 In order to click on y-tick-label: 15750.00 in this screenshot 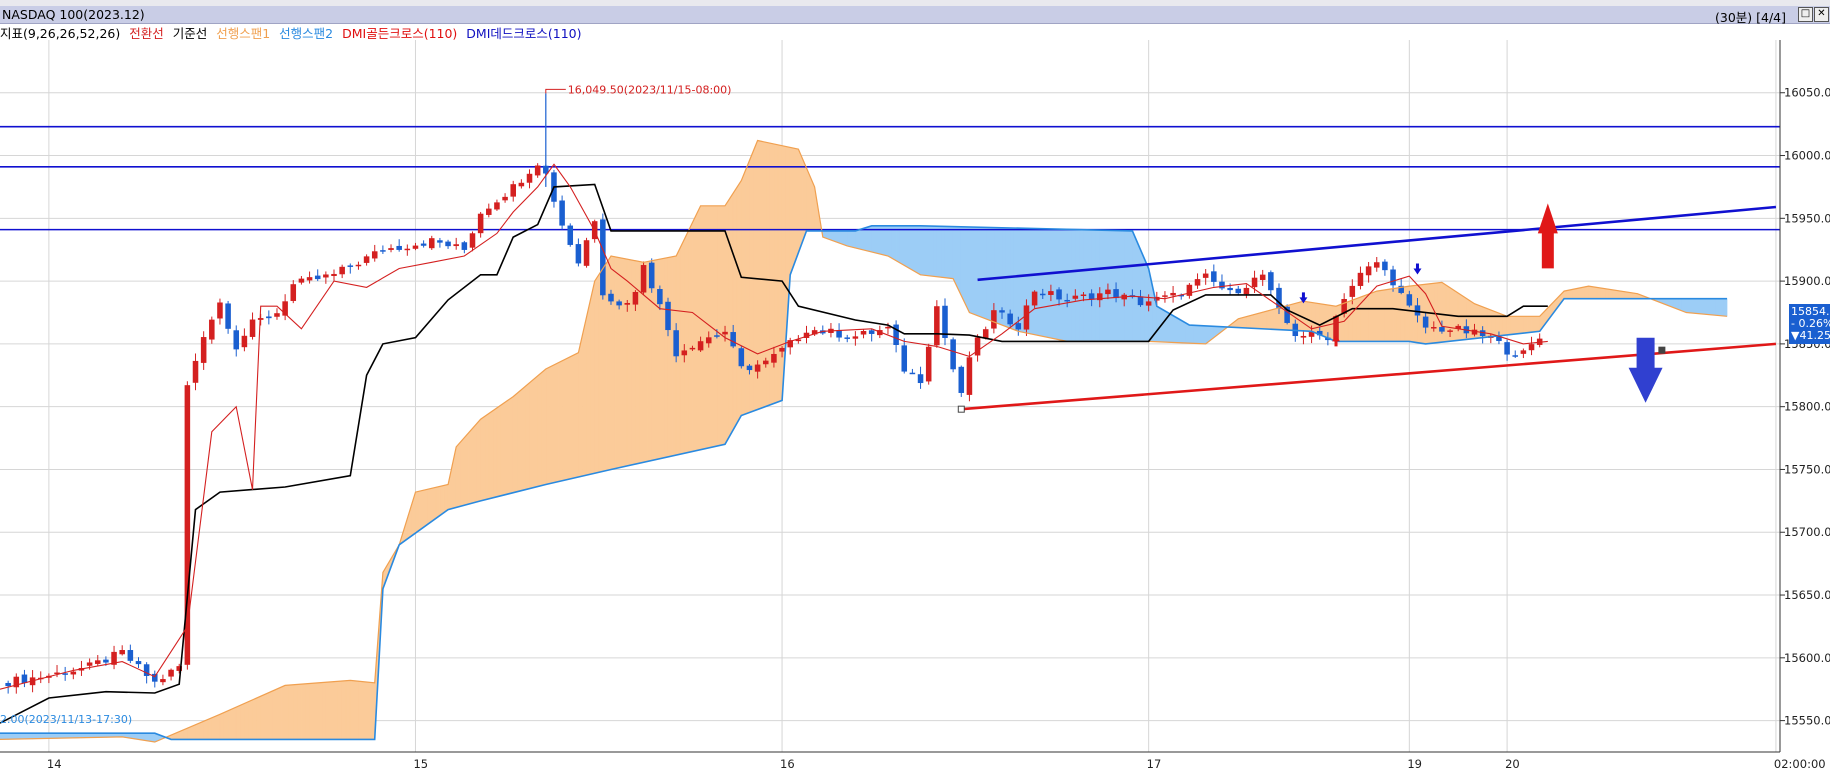, I will do `click(1807, 469)`.